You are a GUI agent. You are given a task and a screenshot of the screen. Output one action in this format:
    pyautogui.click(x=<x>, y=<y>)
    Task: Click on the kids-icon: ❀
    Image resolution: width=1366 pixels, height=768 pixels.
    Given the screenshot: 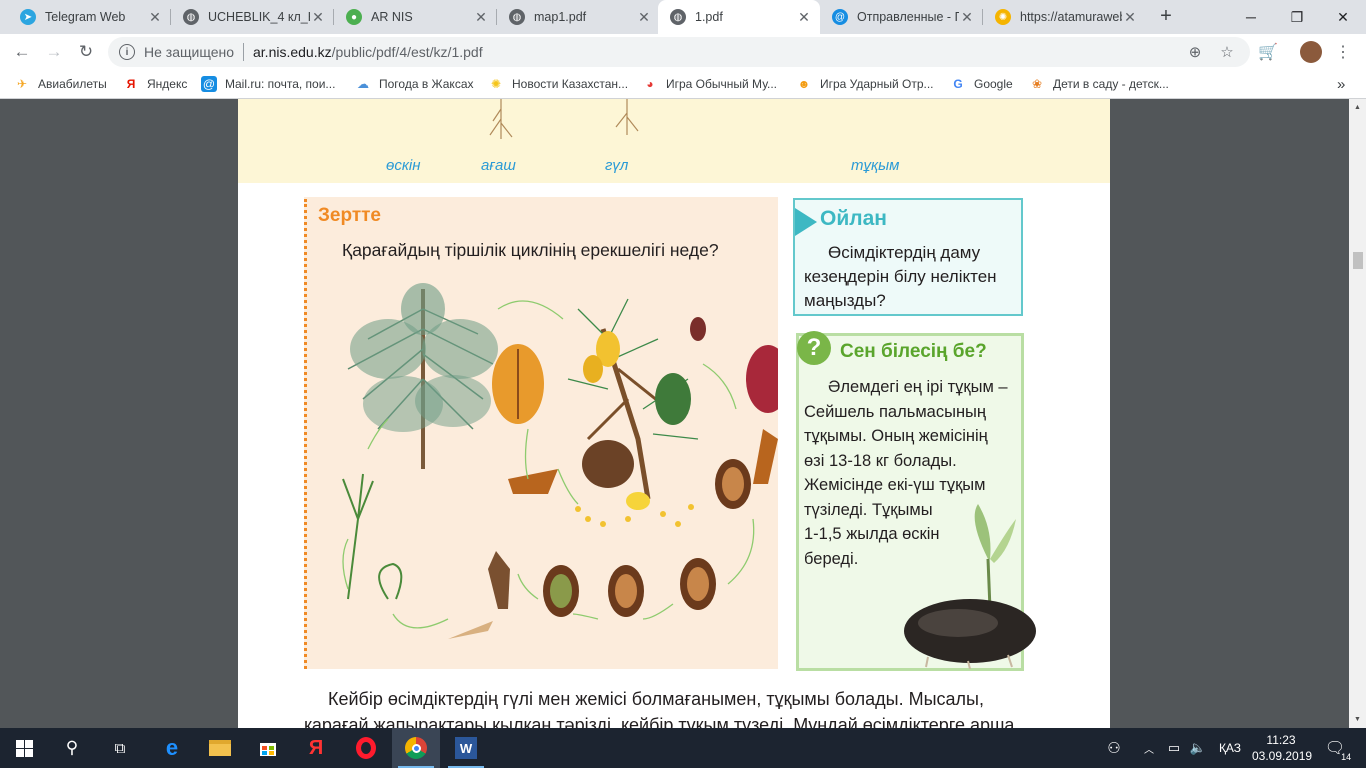 What is the action you would take?
    pyautogui.click(x=1037, y=84)
    